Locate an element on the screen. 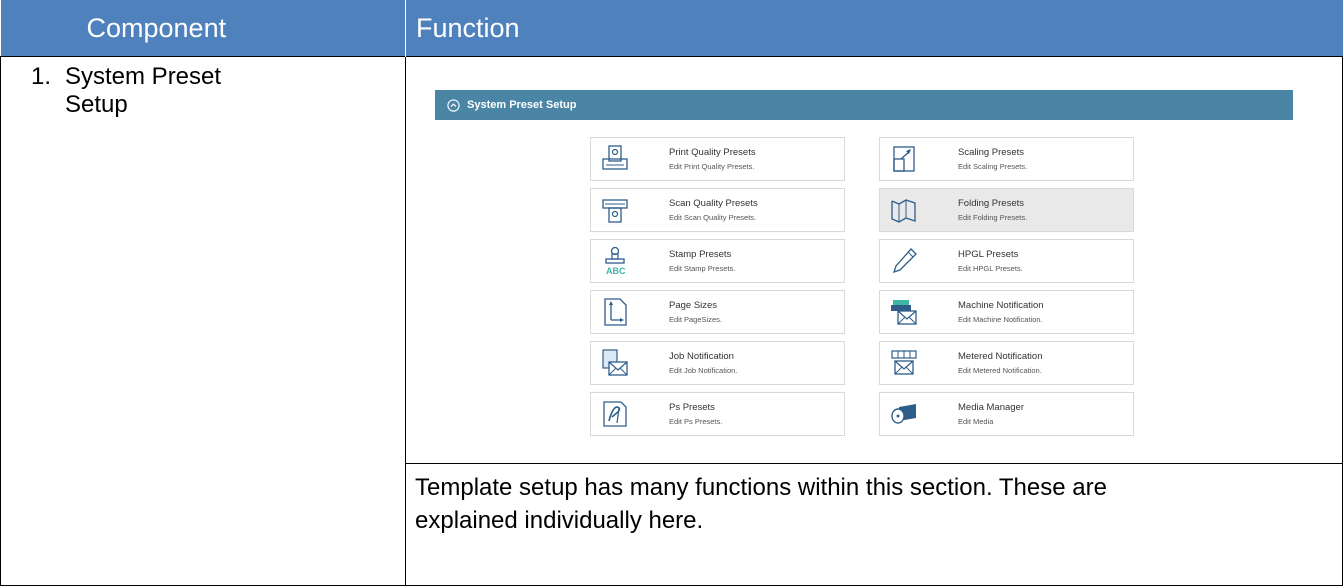 The image size is (1343, 586). card-hpgl-presets: HPGL Presets Edit HPGL Presets. is located at coordinates (1006, 261).